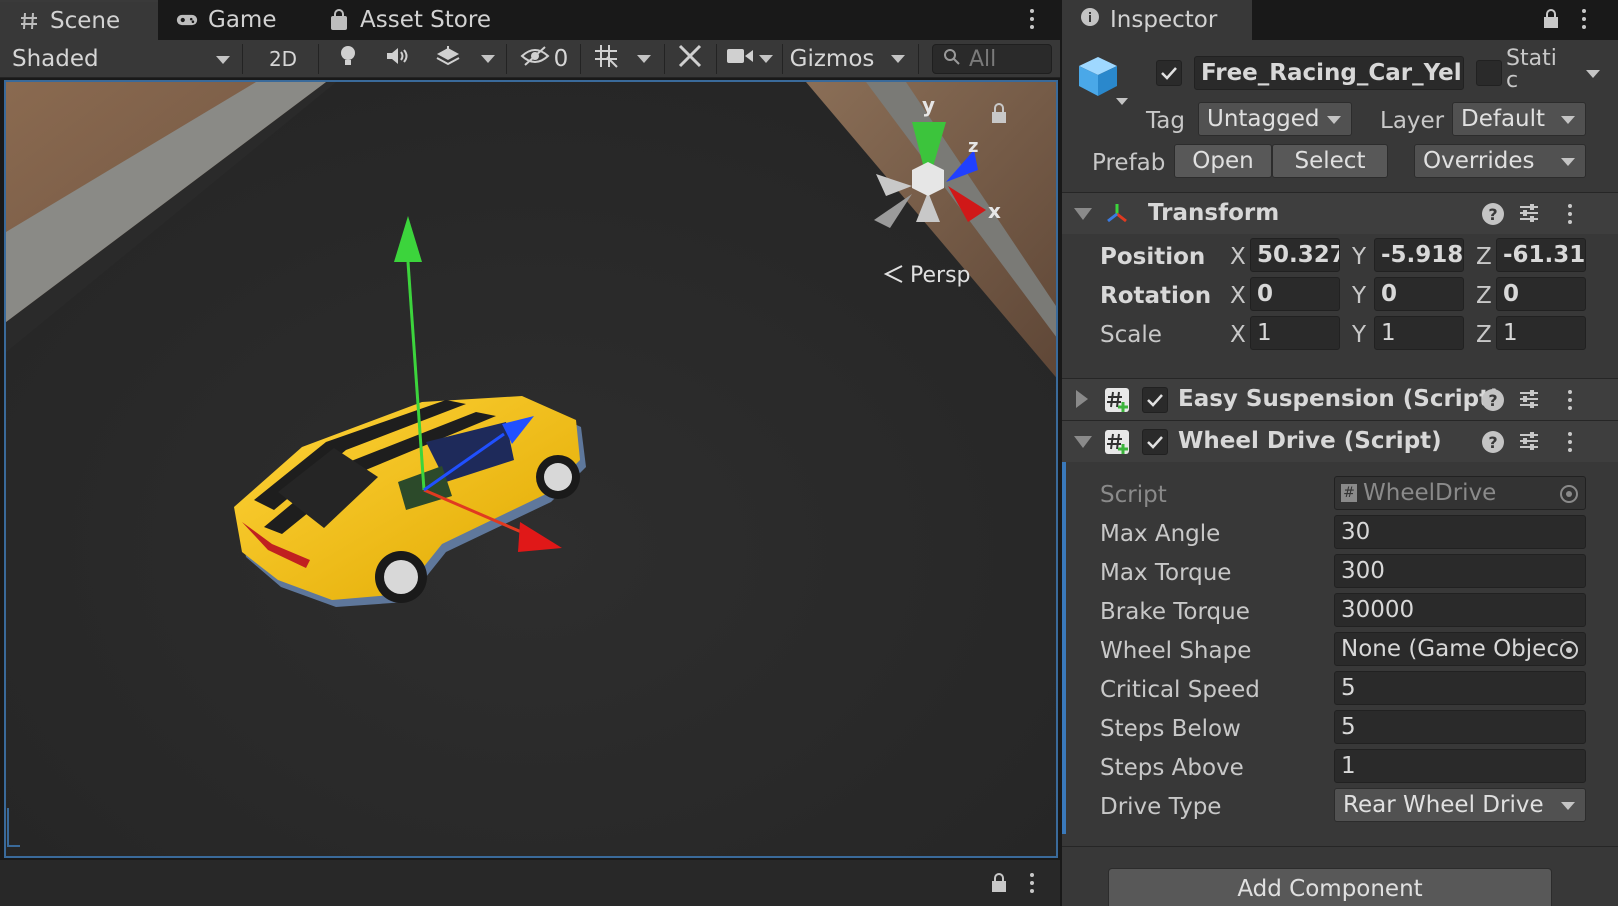 The height and width of the screenshot is (906, 1618). I want to click on layer-dropdown: Default, so click(1519, 119).